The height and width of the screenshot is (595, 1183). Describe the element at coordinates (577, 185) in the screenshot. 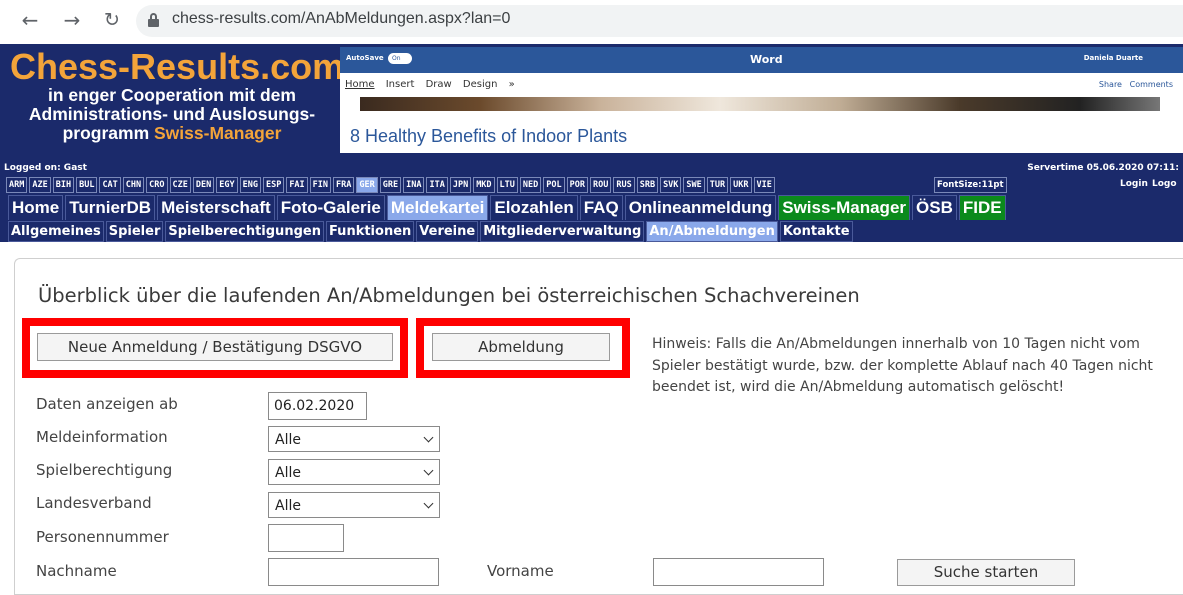

I see `language-por: POR` at that location.